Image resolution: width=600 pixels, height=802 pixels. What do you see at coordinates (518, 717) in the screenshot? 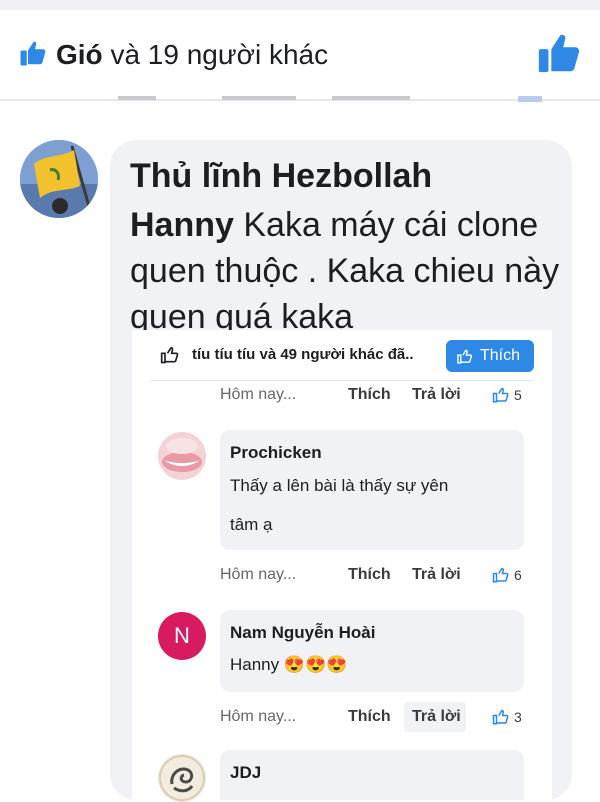
I see `like-count: 3` at bounding box center [518, 717].